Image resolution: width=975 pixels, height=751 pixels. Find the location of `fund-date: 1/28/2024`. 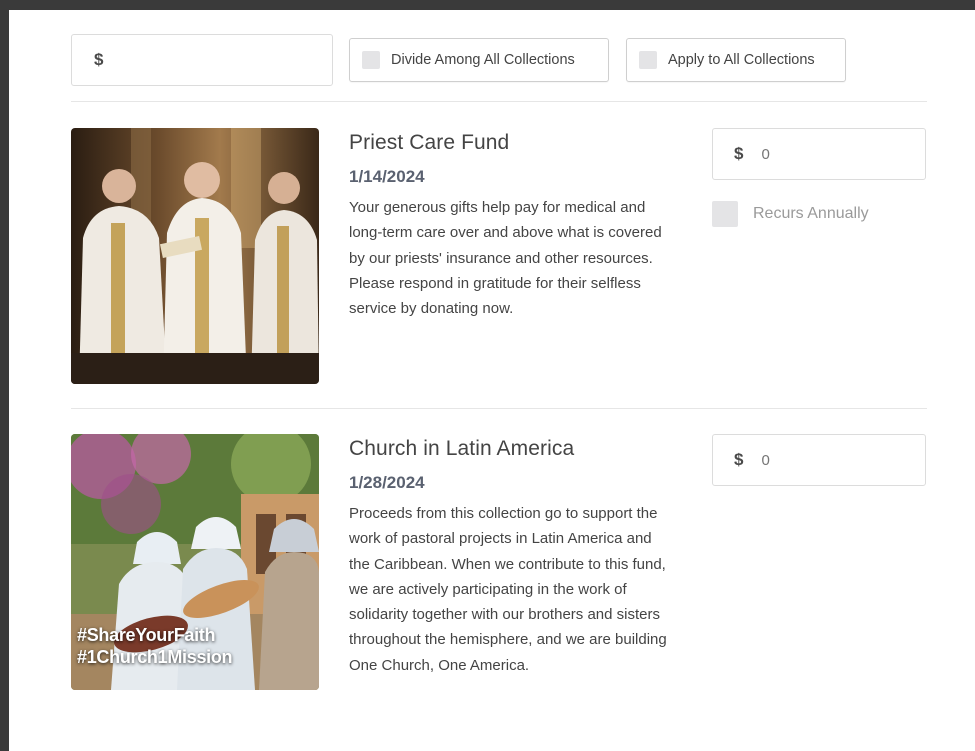

fund-date: 1/28/2024 is located at coordinates (387, 482).